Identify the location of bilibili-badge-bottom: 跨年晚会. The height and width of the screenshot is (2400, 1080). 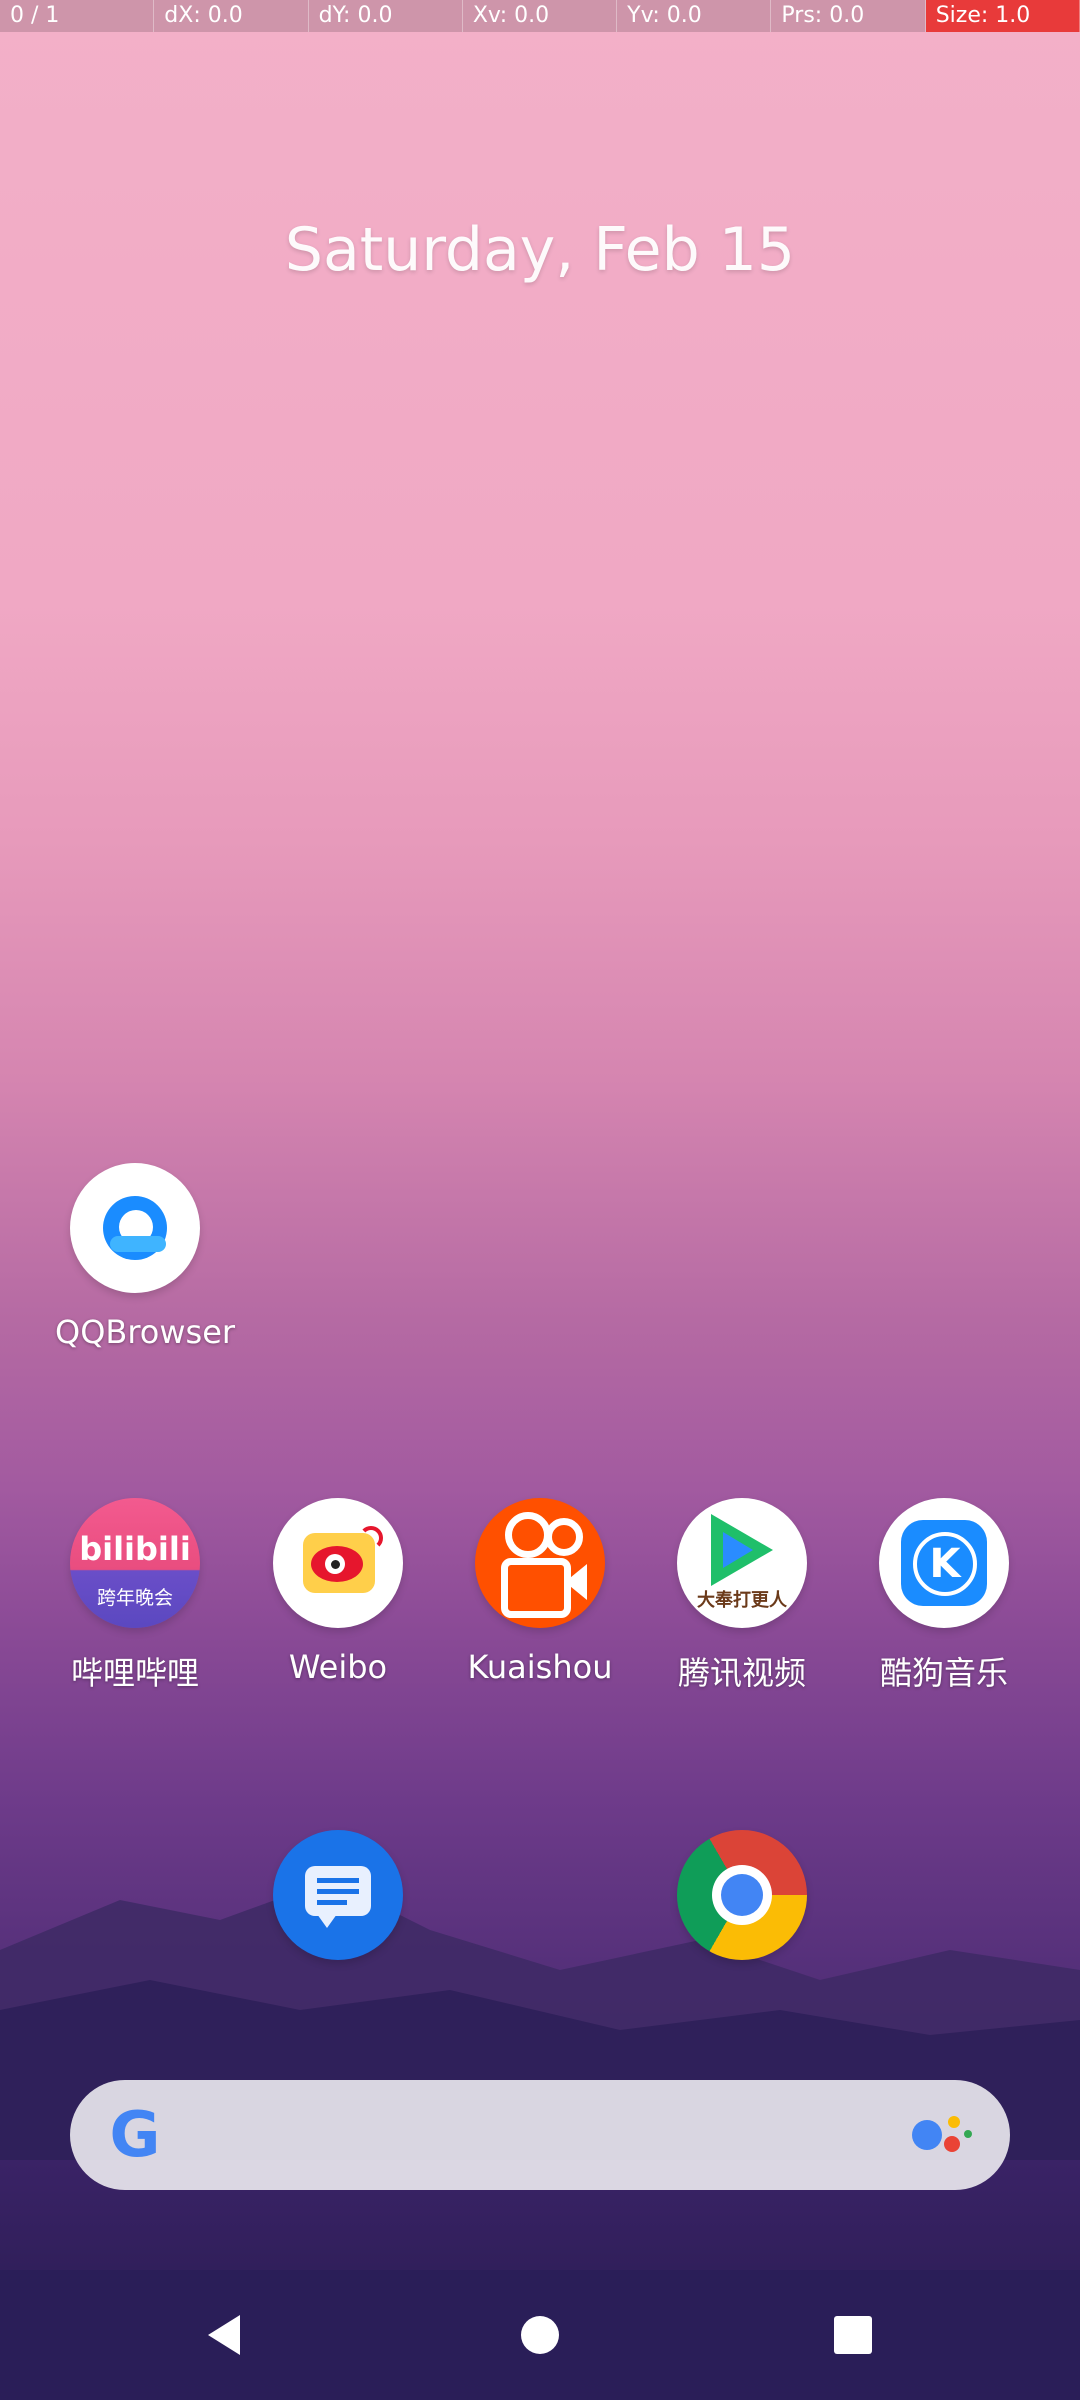
(134, 1598).